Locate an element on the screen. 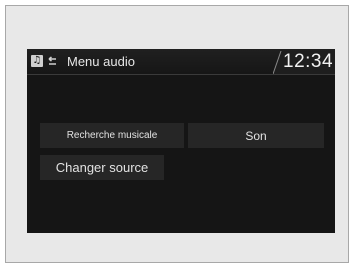 The height and width of the screenshot is (270, 356). header-icons: ♫ is located at coordinates (46, 61).